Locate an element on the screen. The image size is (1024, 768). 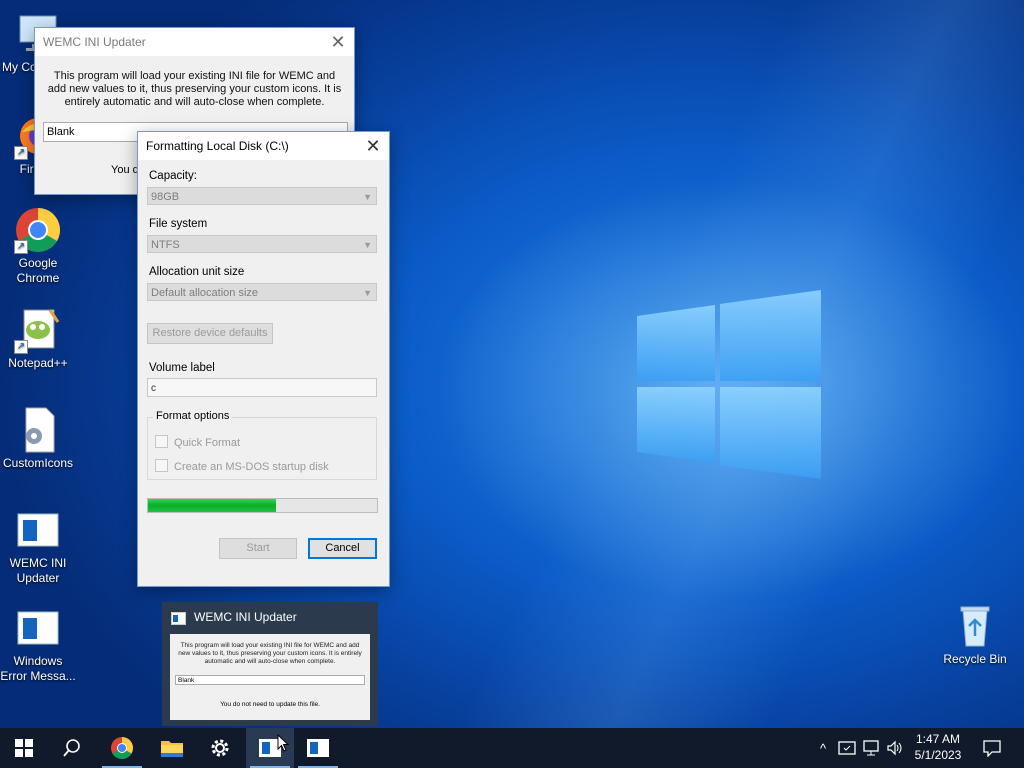
msdos-startup-label: Create an MS-DOS startup disk is located at coordinates (251, 467).